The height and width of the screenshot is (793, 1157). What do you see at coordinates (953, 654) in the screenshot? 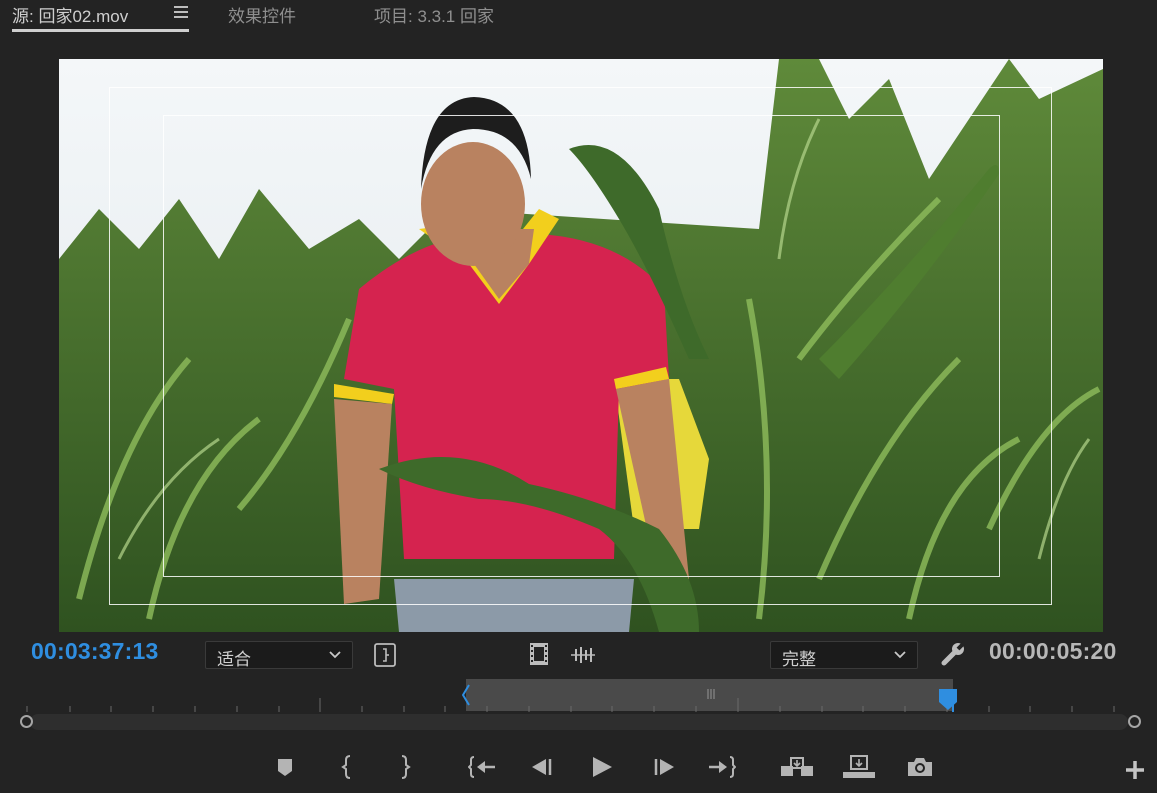
I see `wrench-icon` at bounding box center [953, 654].